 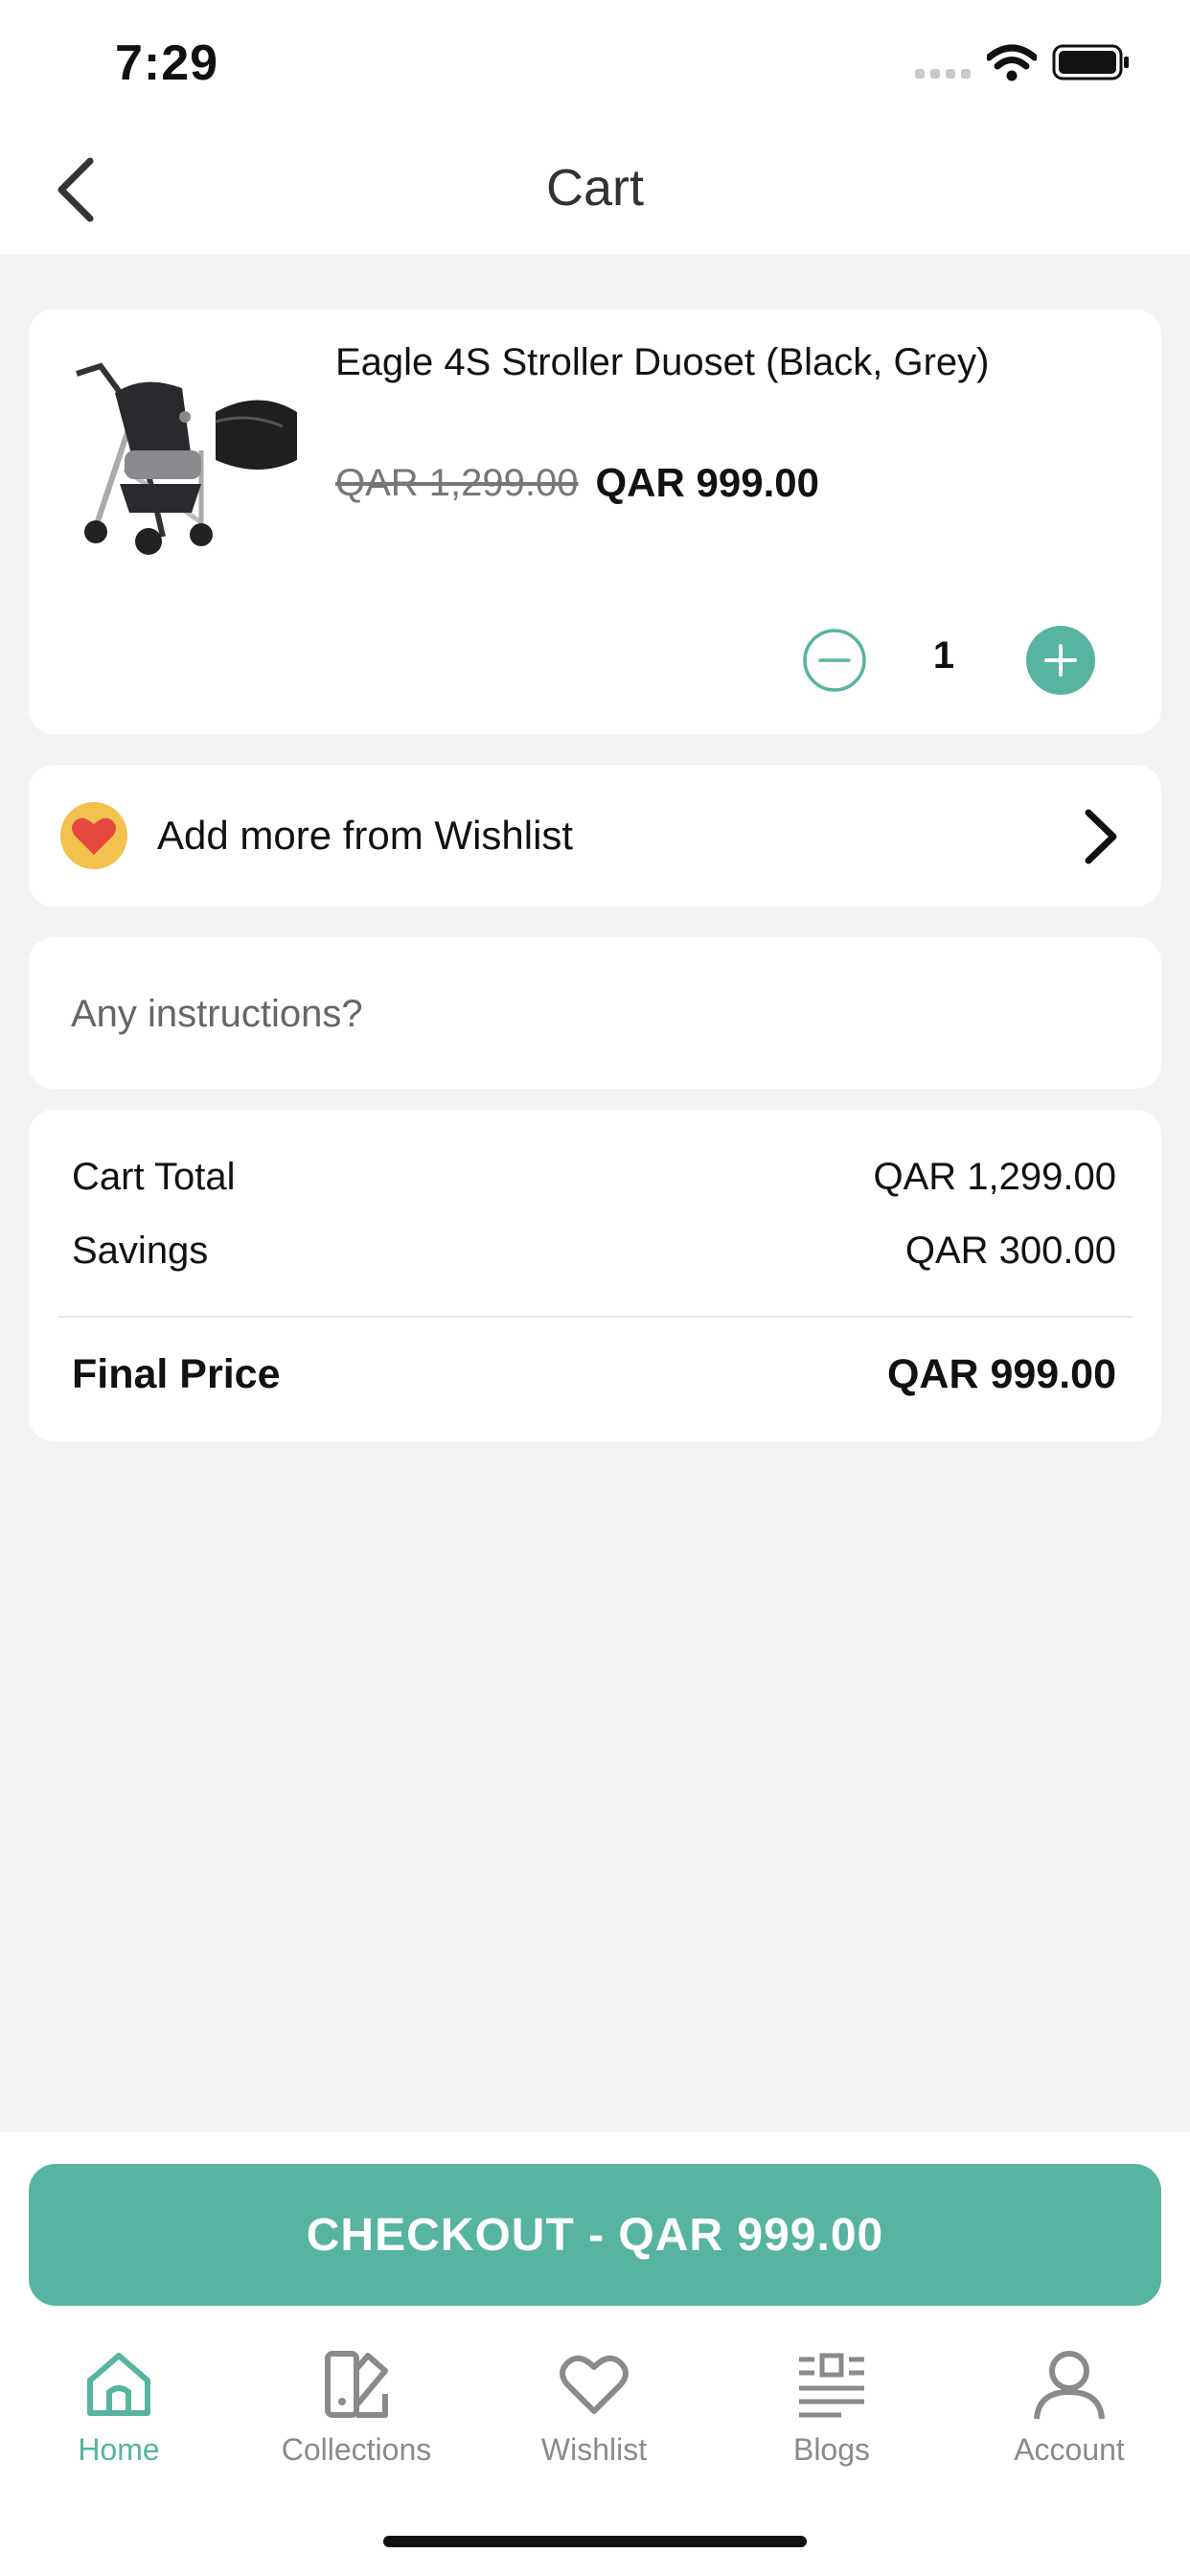 I want to click on heart-badge-icon, so click(x=93, y=835).